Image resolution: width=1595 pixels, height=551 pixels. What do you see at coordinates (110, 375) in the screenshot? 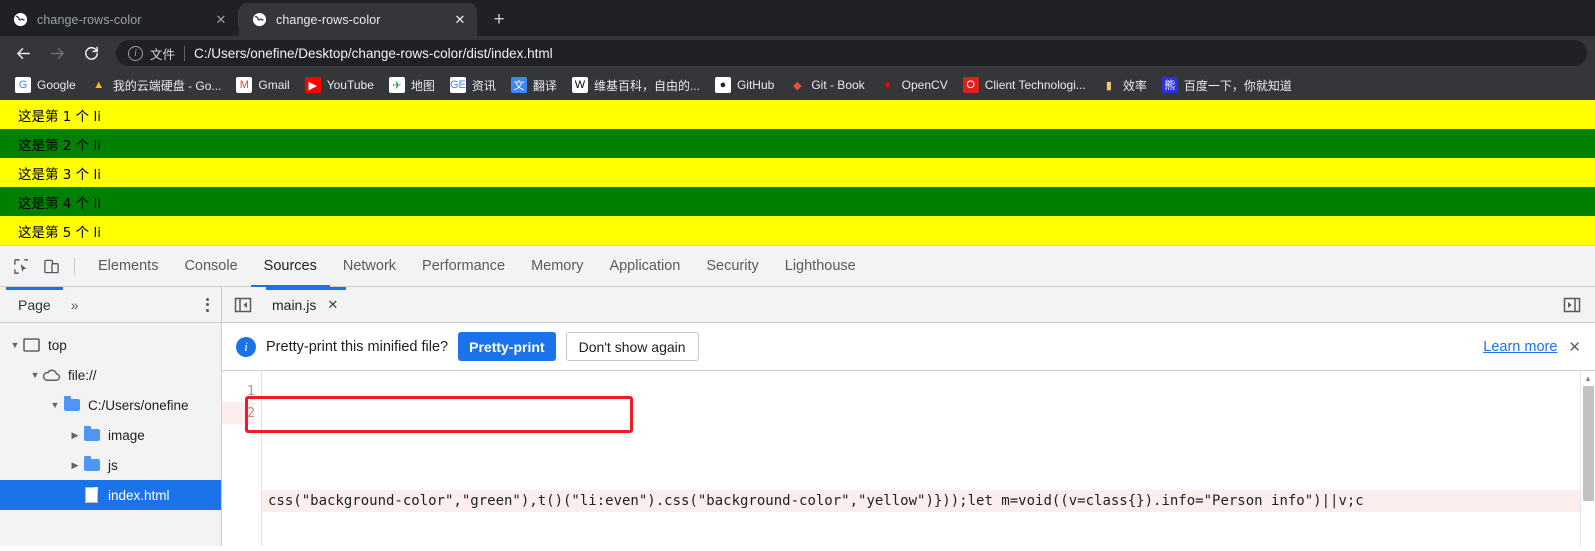
I see `tree-item: ▼ file://` at bounding box center [110, 375].